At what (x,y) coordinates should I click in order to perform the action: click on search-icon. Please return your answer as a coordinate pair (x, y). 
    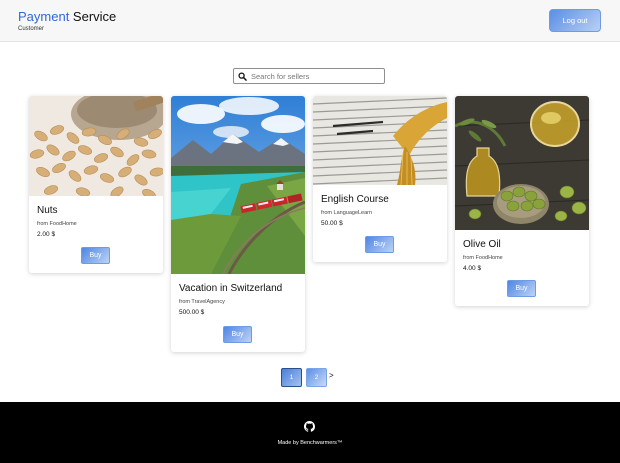
    Looking at the image, I should click on (242, 76).